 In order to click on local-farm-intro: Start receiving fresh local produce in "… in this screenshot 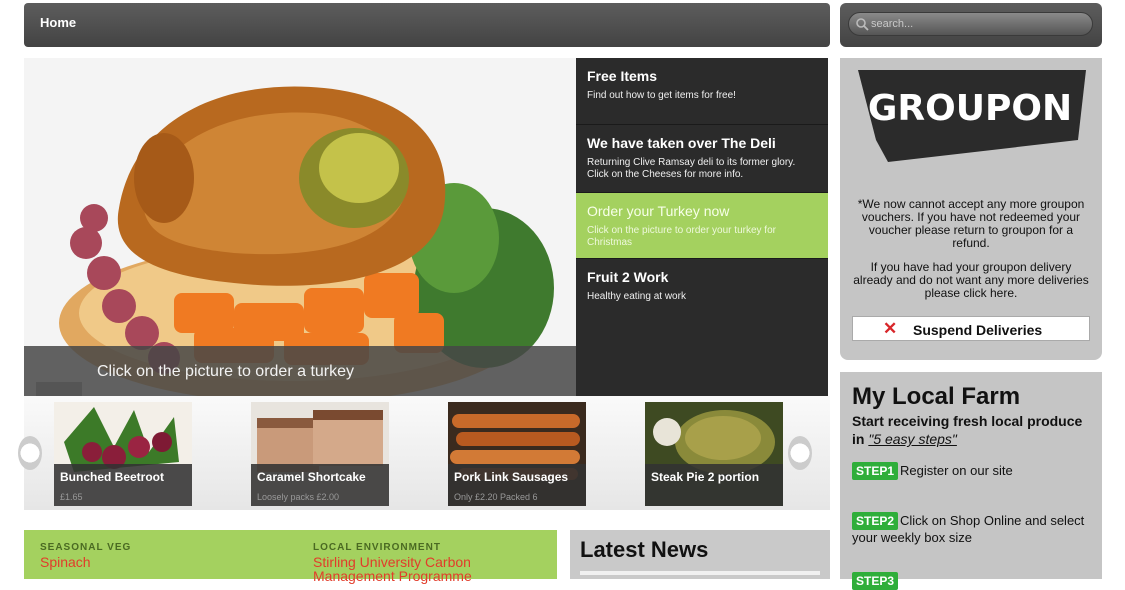, I will do `click(972, 430)`.